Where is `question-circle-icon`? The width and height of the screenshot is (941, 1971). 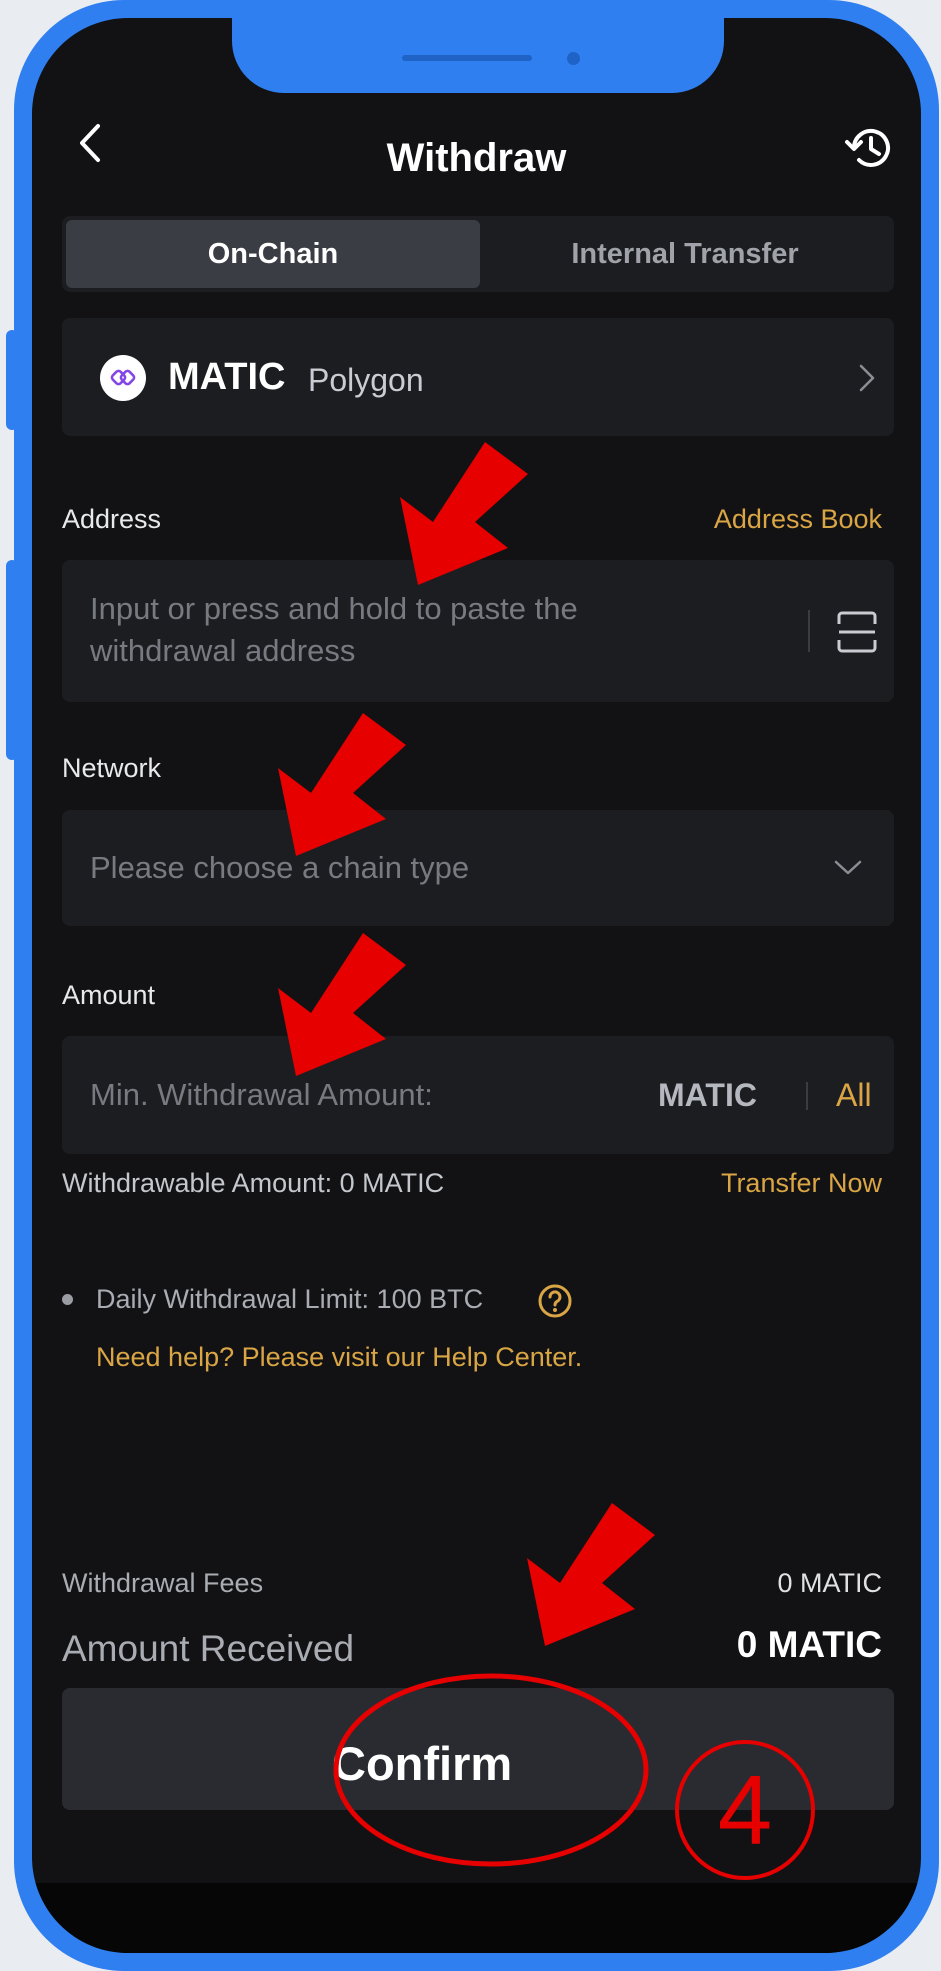 question-circle-icon is located at coordinates (555, 1301).